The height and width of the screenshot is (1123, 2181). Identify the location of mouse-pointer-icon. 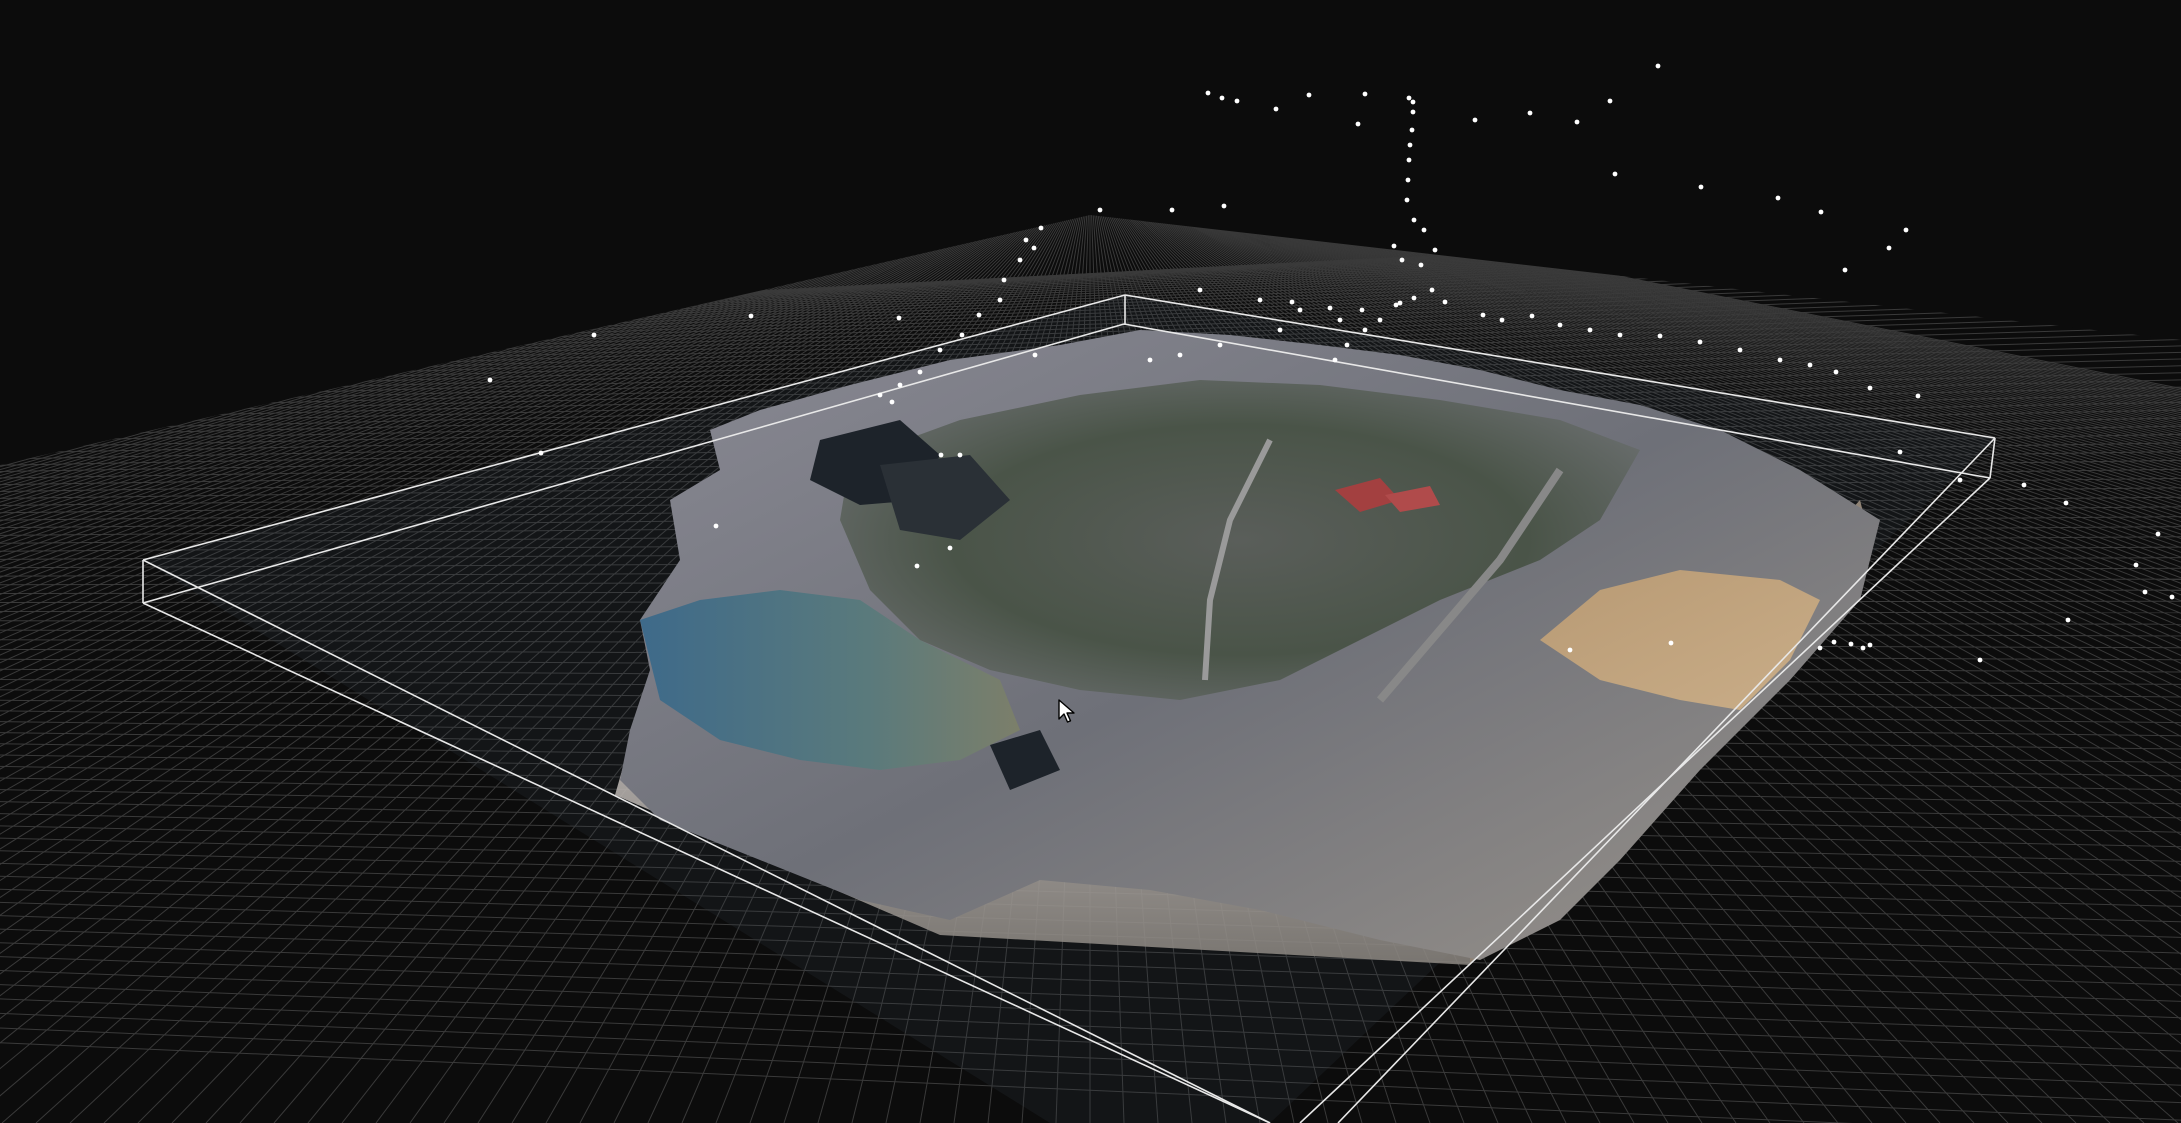
(1067, 712).